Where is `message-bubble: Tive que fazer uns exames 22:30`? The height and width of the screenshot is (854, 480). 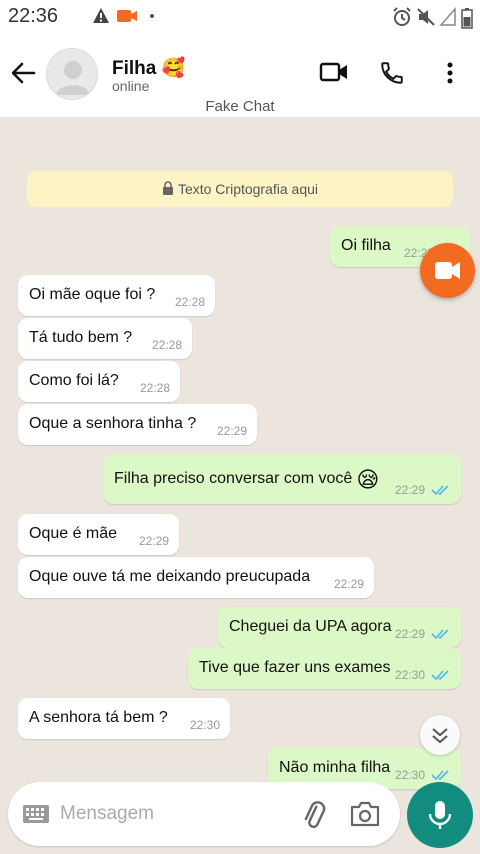 message-bubble: Tive que fazer uns exames 22:30 is located at coordinates (324, 668).